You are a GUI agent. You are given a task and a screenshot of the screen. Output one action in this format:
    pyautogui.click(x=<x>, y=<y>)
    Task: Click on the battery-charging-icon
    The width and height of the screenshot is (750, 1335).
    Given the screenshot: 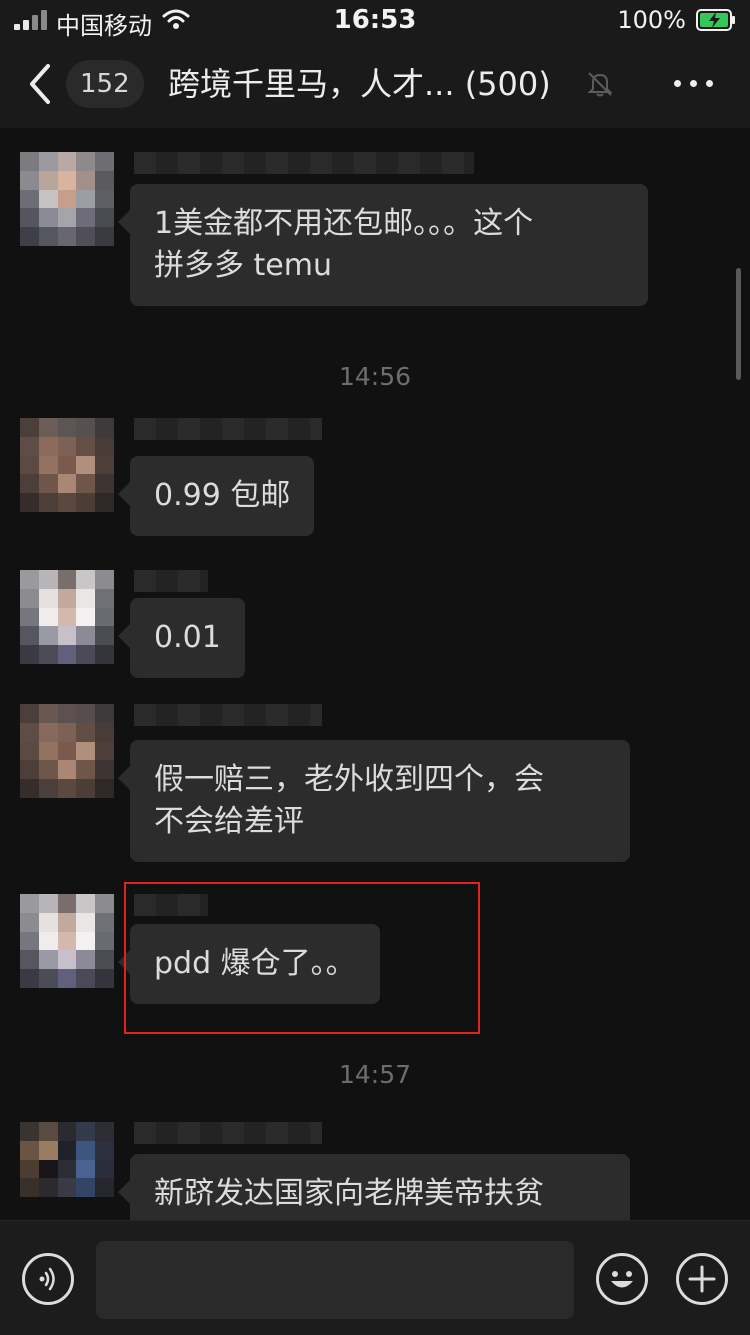 What is the action you would take?
    pyautogui.click(x=715, y=20)
    